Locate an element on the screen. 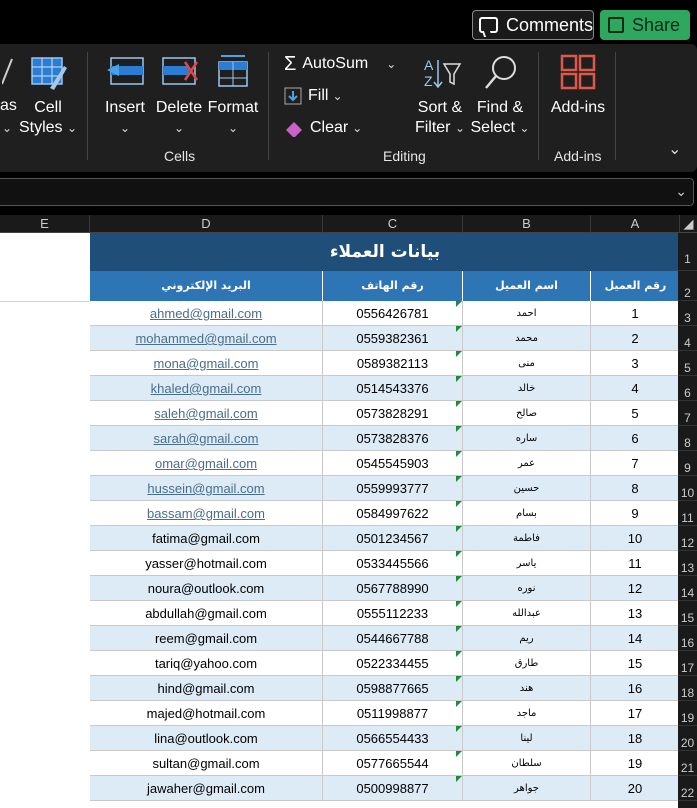 The width and height of the screenshot is (697, 808). cell-phone: 0514543376 is located at coordinates (393, 388).